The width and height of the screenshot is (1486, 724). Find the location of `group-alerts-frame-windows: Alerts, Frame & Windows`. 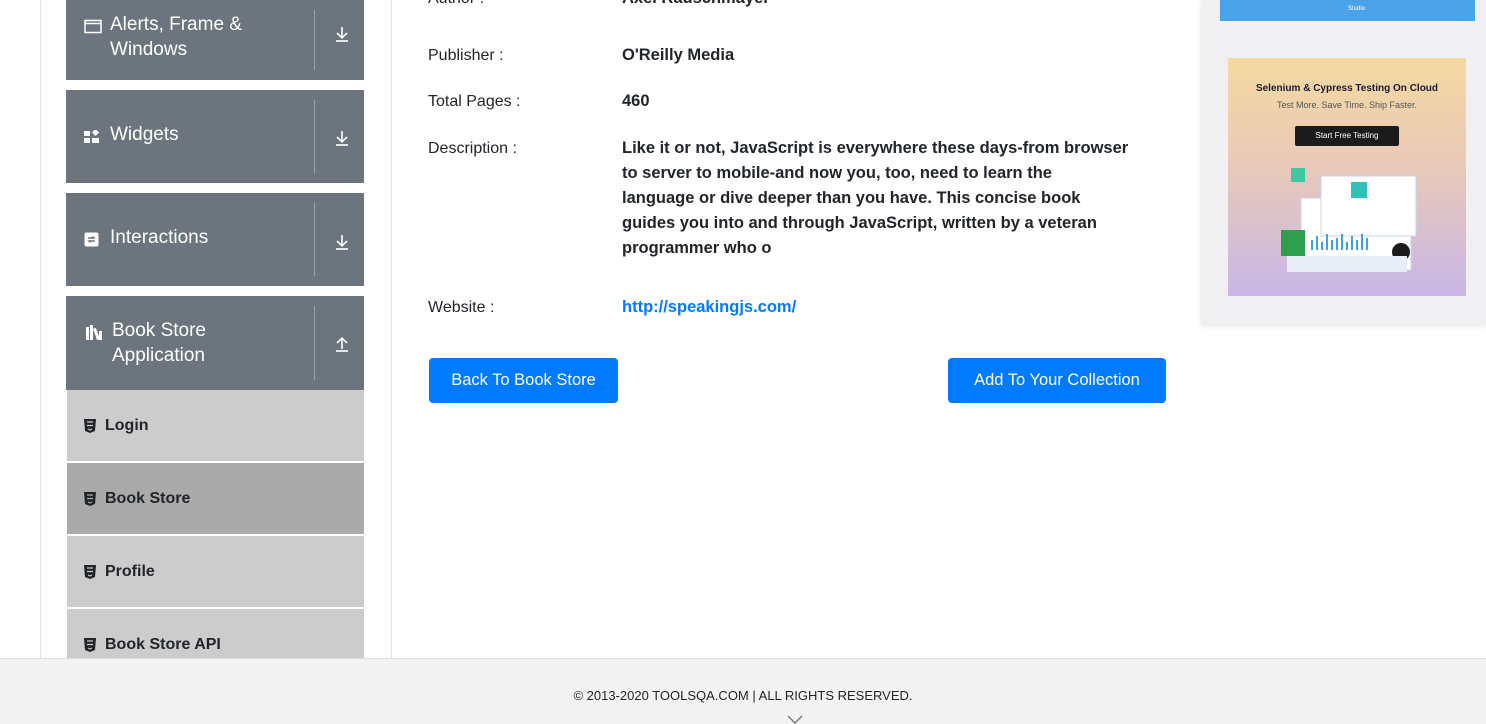

group-alerts-frame-windows: Alerts, Frame & Windows is located at coordinates (215, 40).